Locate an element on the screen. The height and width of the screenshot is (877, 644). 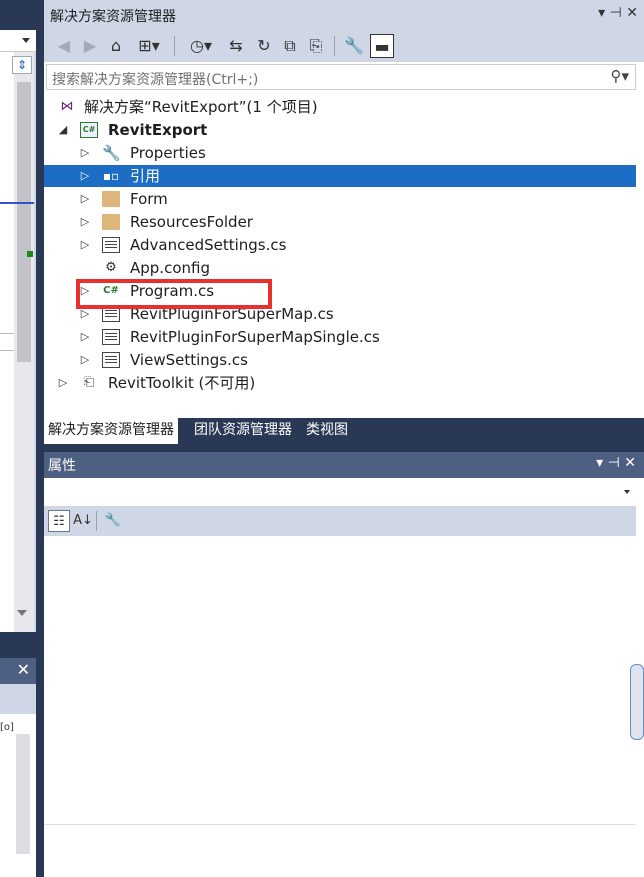
tree-item-label: RevitPluginForSuperMapSingle.cs is located at coordinates (255, 337).